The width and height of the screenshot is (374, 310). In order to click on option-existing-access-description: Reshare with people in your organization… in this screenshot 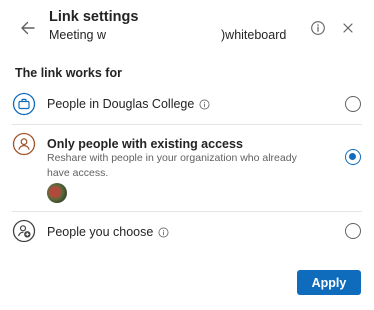, I will do `click(172, 165)`.